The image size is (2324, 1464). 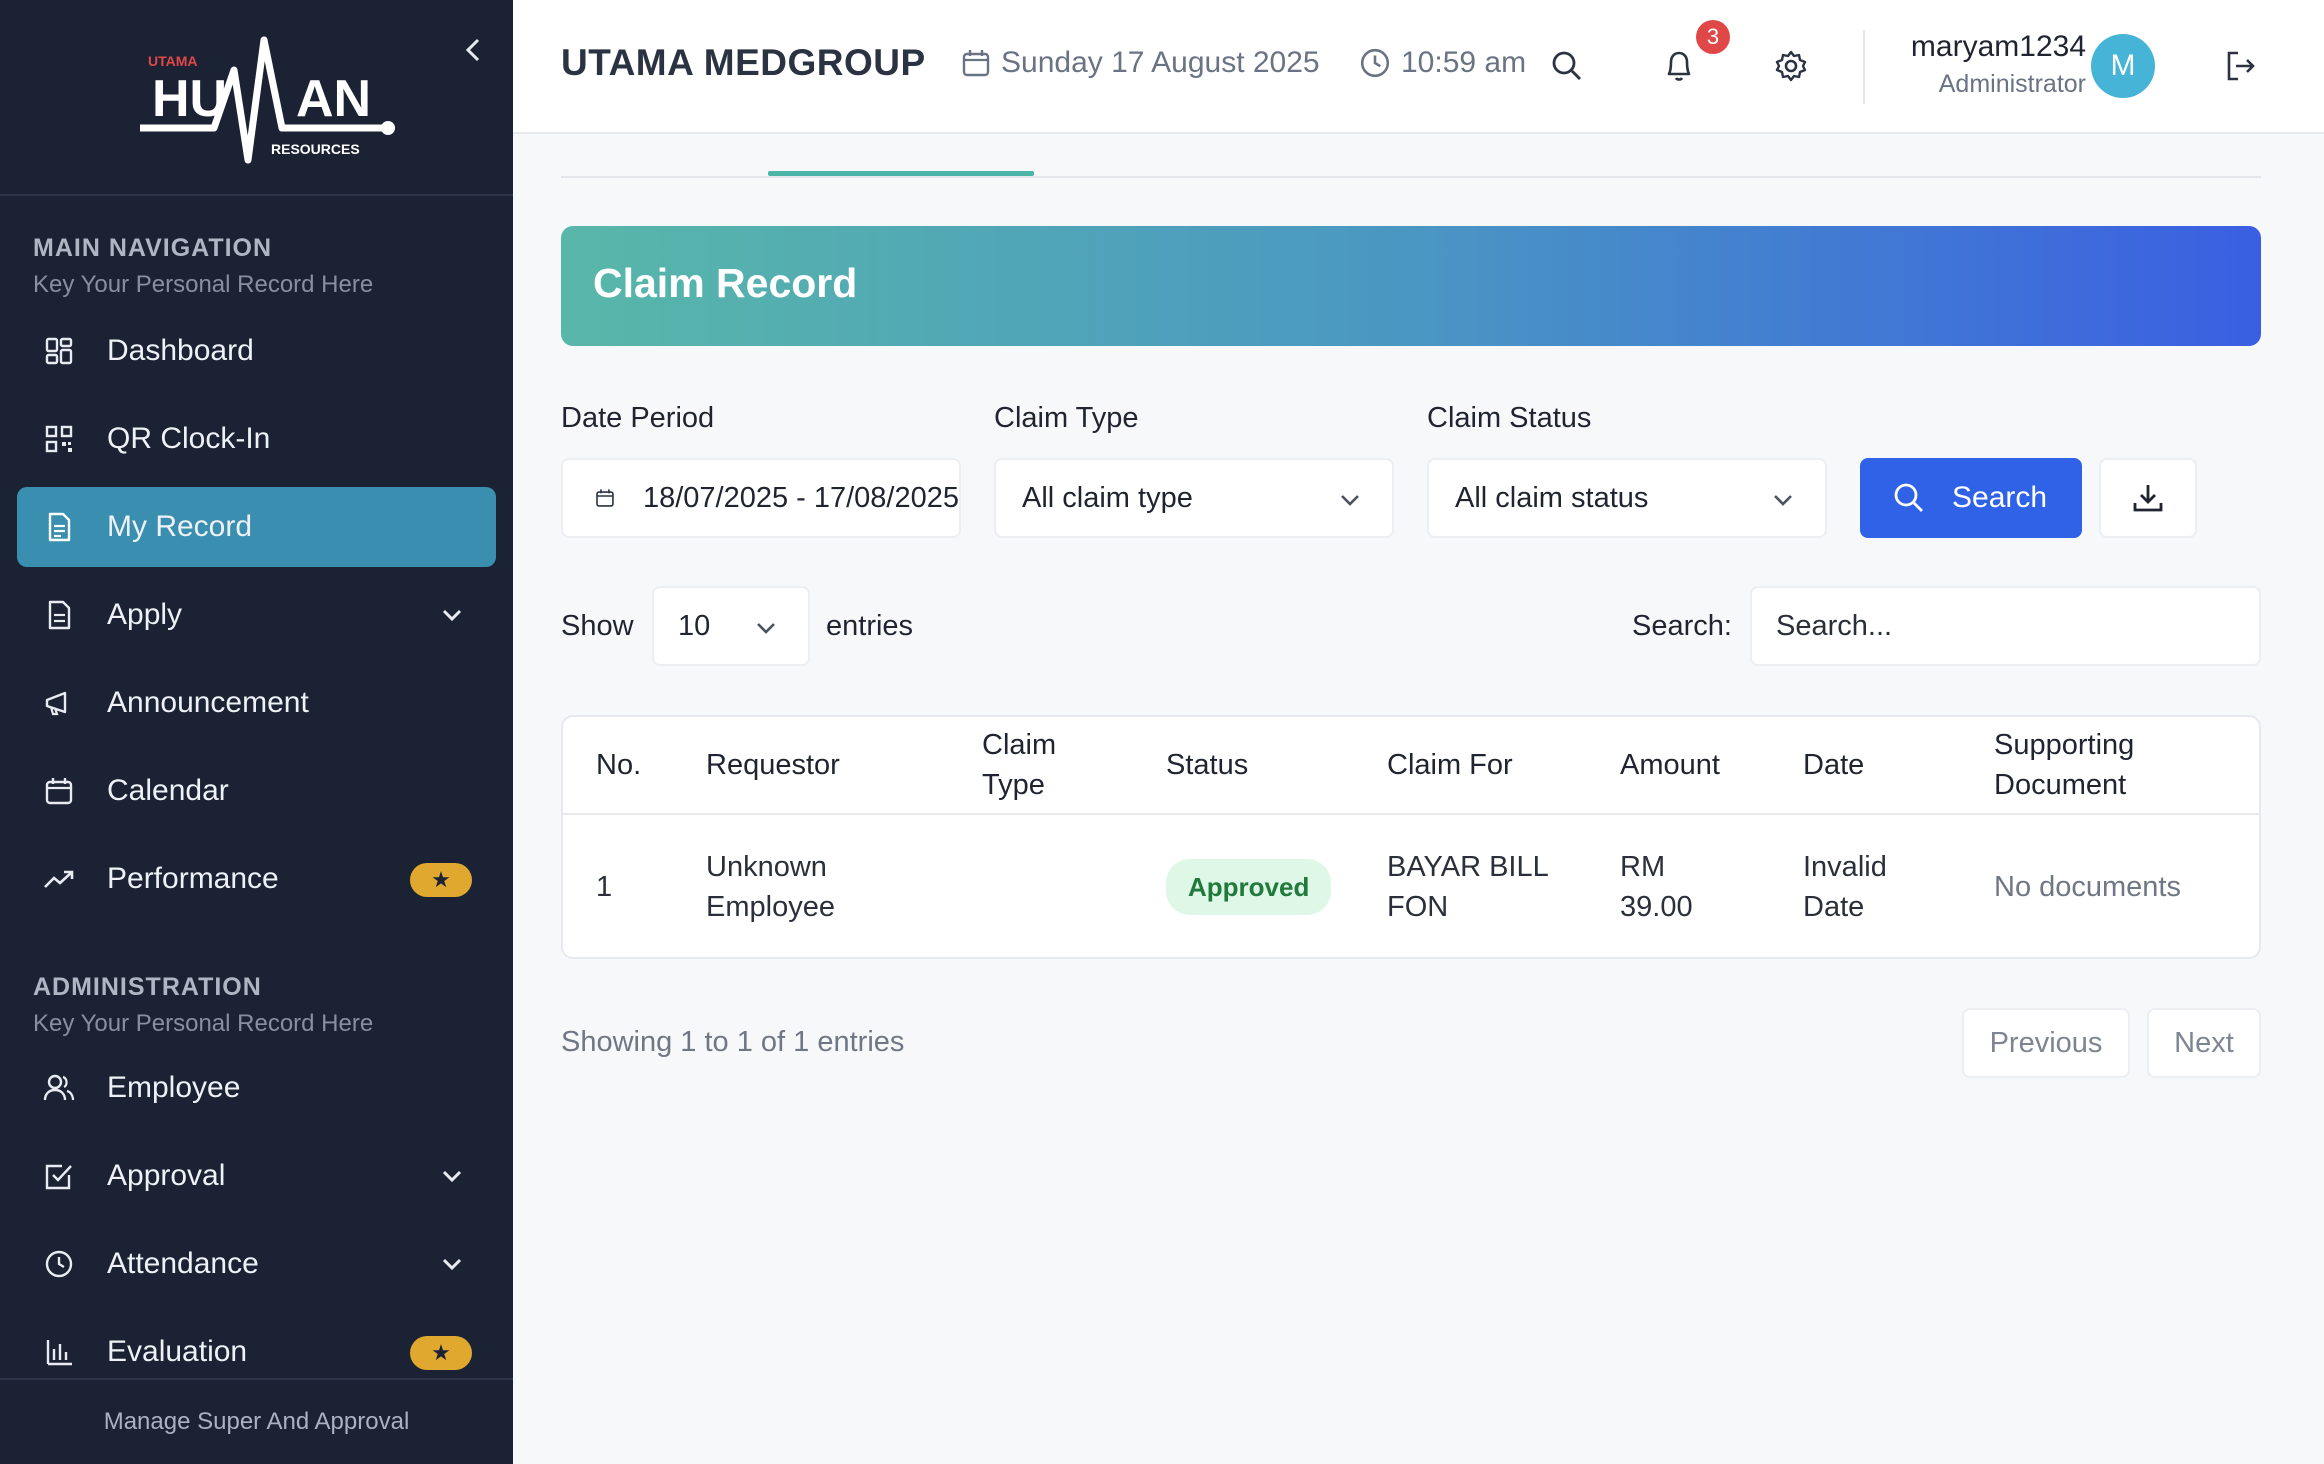 What do you see at coordinates (59, 703) in the screenshot?
I see `megaphone-icon` at bounding box center [59, 703].